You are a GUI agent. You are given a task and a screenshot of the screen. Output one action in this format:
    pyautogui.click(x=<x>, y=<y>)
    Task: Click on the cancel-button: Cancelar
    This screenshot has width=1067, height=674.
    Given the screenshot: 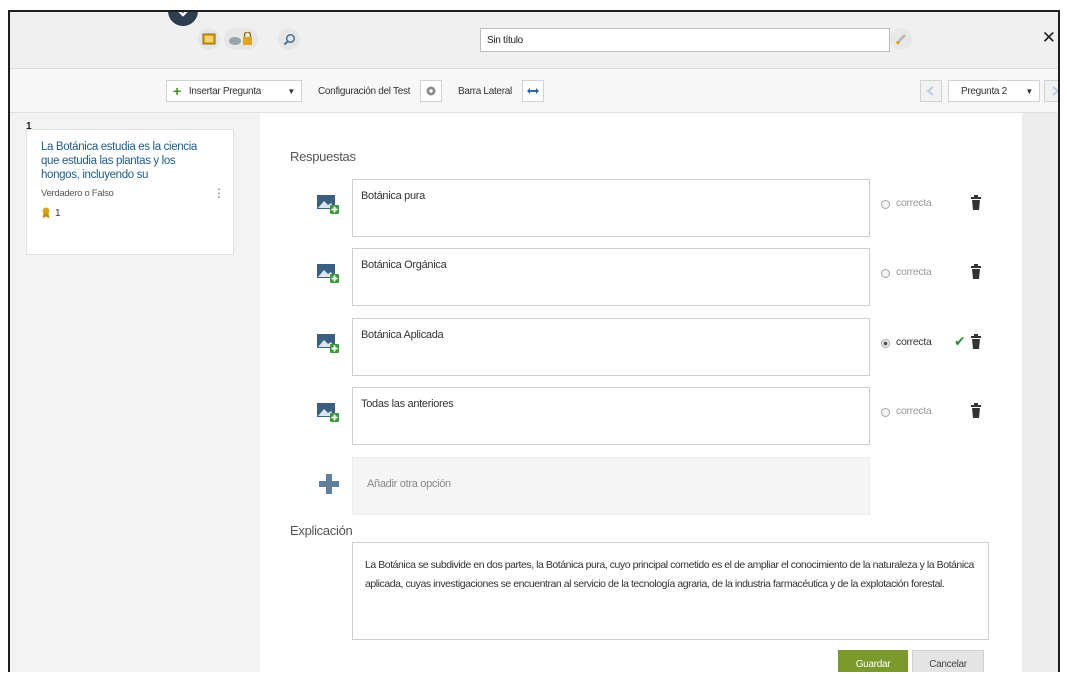 What is the action you would take?
    pyautogui.click(x=948, y=661)
    